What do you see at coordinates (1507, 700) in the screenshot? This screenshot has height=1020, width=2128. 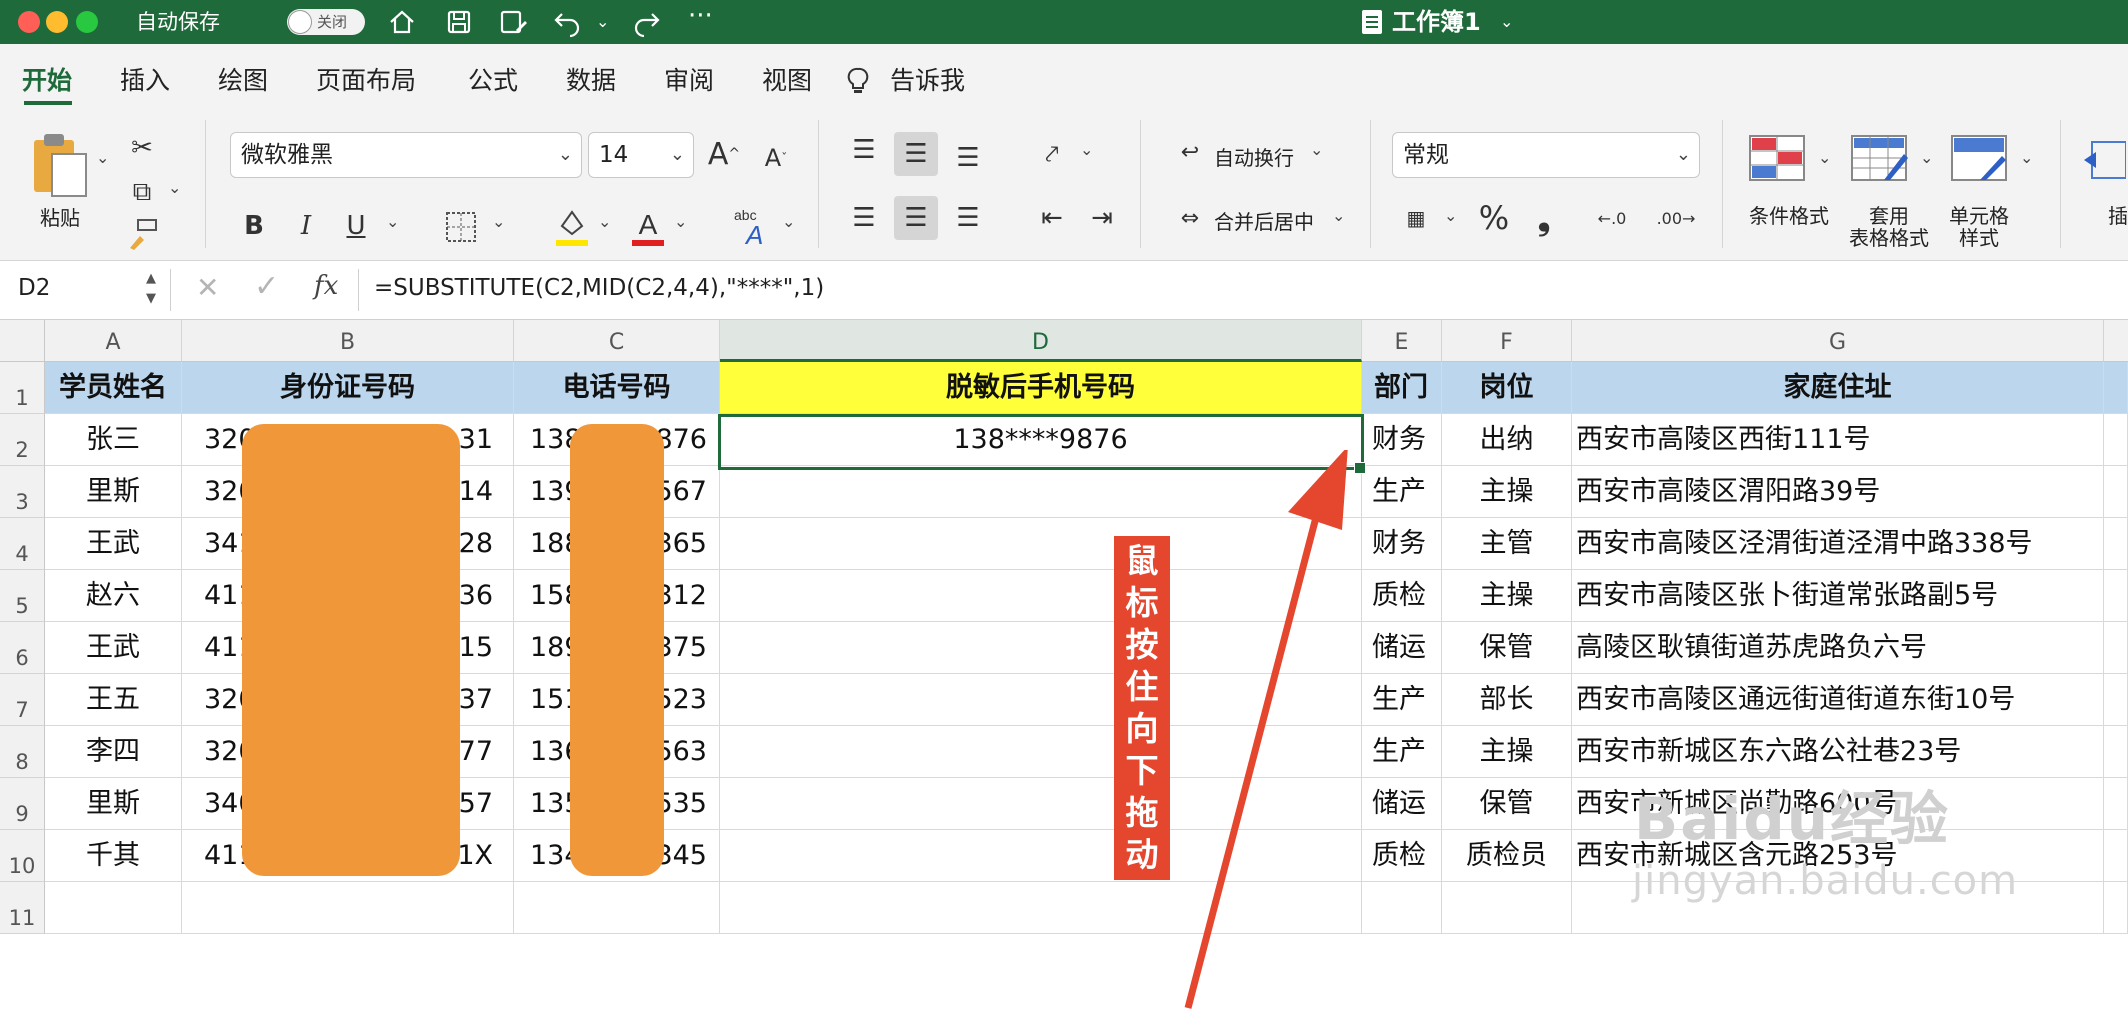 I see `cell-position: 部长` at bounding box center [1507, 700].